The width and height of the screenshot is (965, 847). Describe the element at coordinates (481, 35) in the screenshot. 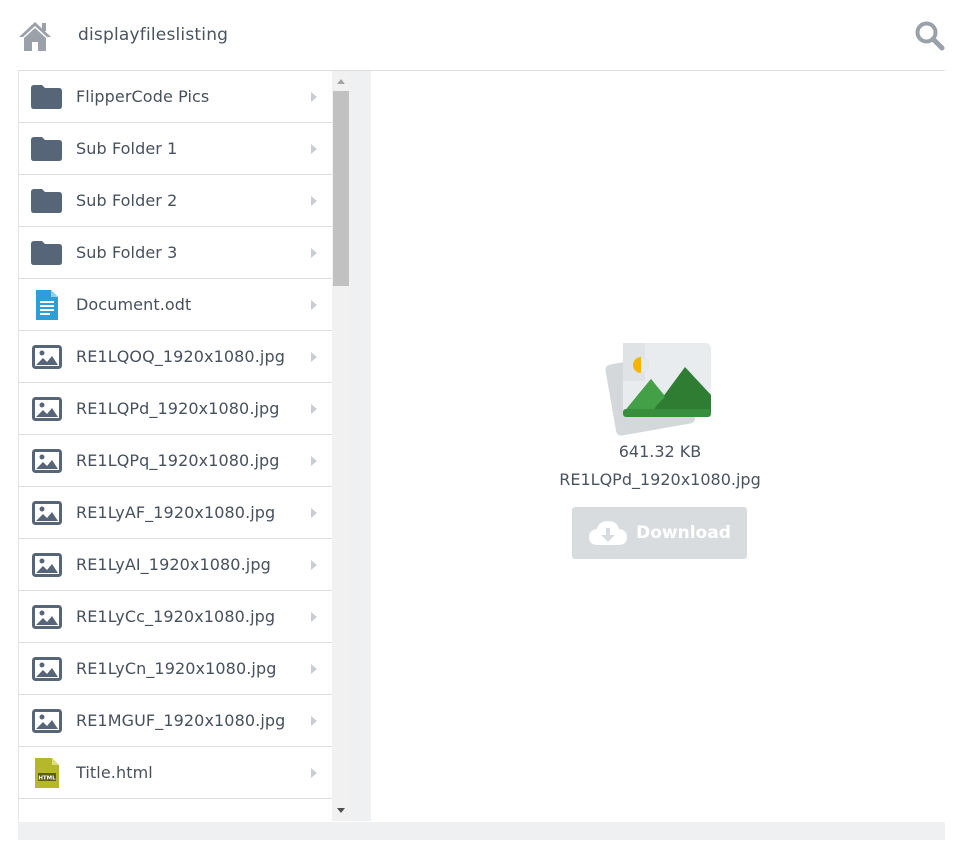

I see `header-bar: displayfileslisting` at that location.